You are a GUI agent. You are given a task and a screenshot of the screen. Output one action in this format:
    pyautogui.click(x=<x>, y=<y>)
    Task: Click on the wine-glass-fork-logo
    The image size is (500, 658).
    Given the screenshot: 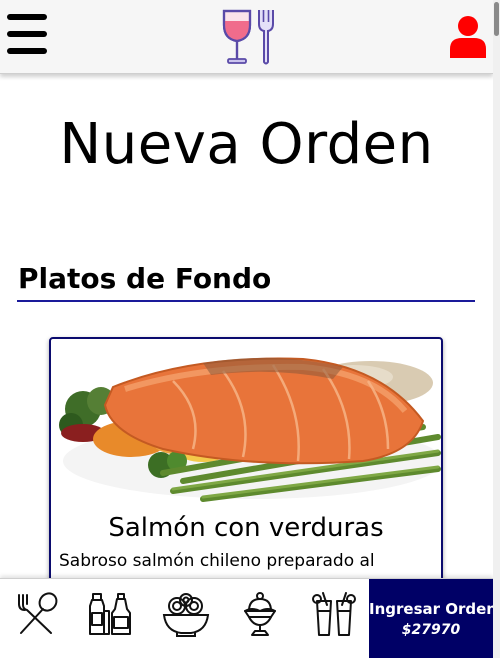 What is the action you would take?
    pyautogui.click(x=249, y=37)
    